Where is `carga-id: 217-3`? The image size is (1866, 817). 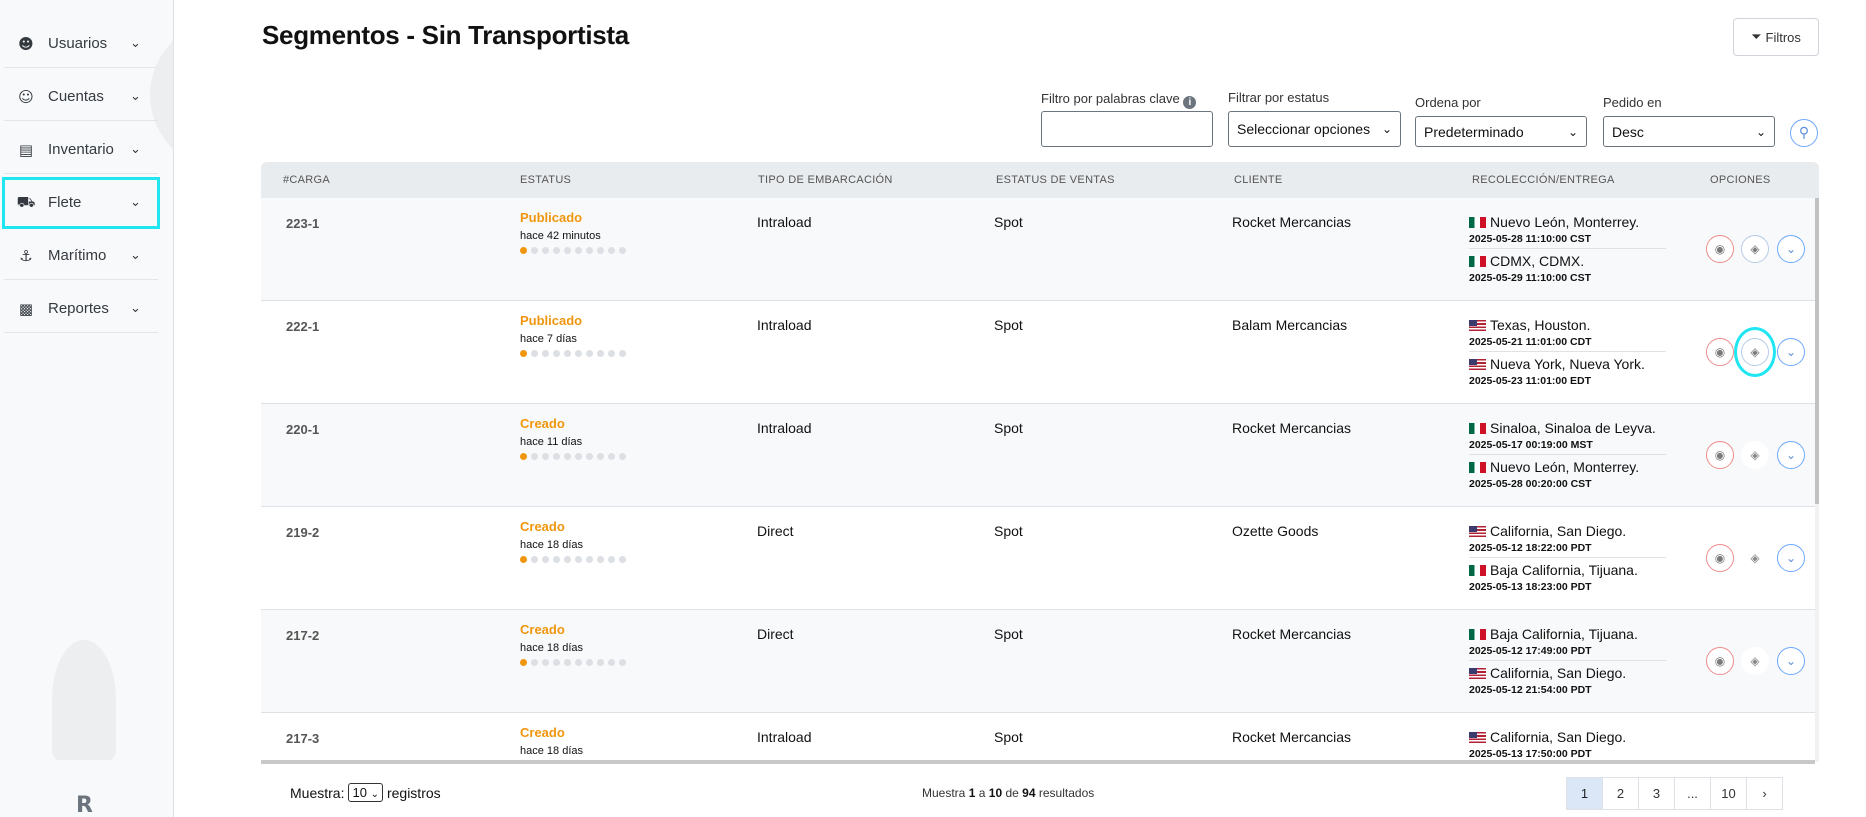
carga-id: 217-3 is located at coordinates (302, 738).